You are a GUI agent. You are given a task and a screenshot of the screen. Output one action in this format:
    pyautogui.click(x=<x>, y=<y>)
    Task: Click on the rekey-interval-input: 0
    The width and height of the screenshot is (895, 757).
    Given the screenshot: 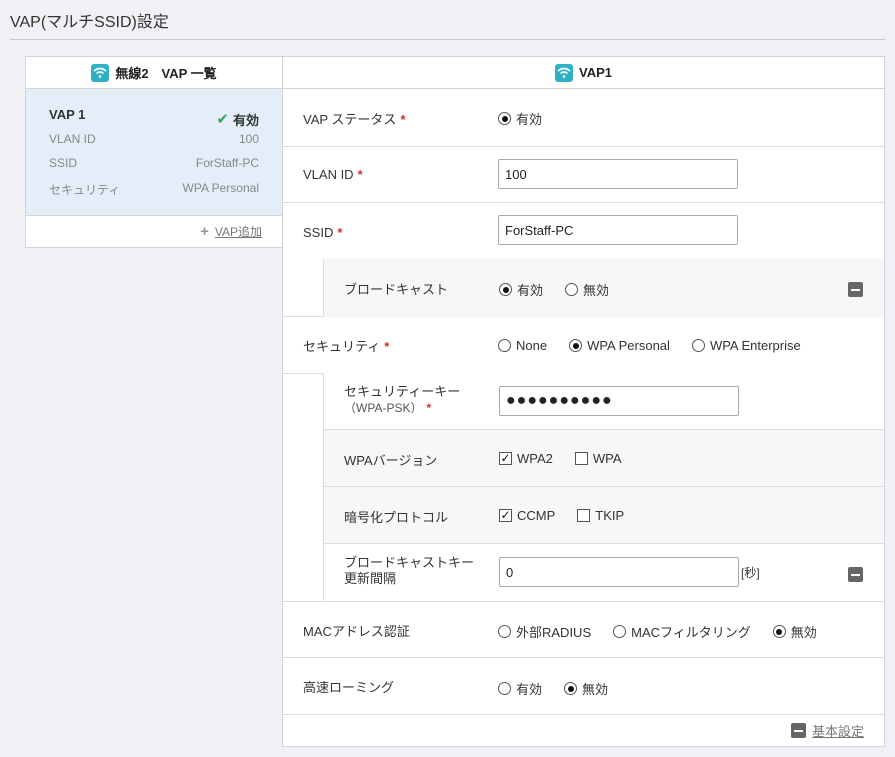 What is the action you would take?
    pyautogui.click(x=619, y=572)
    